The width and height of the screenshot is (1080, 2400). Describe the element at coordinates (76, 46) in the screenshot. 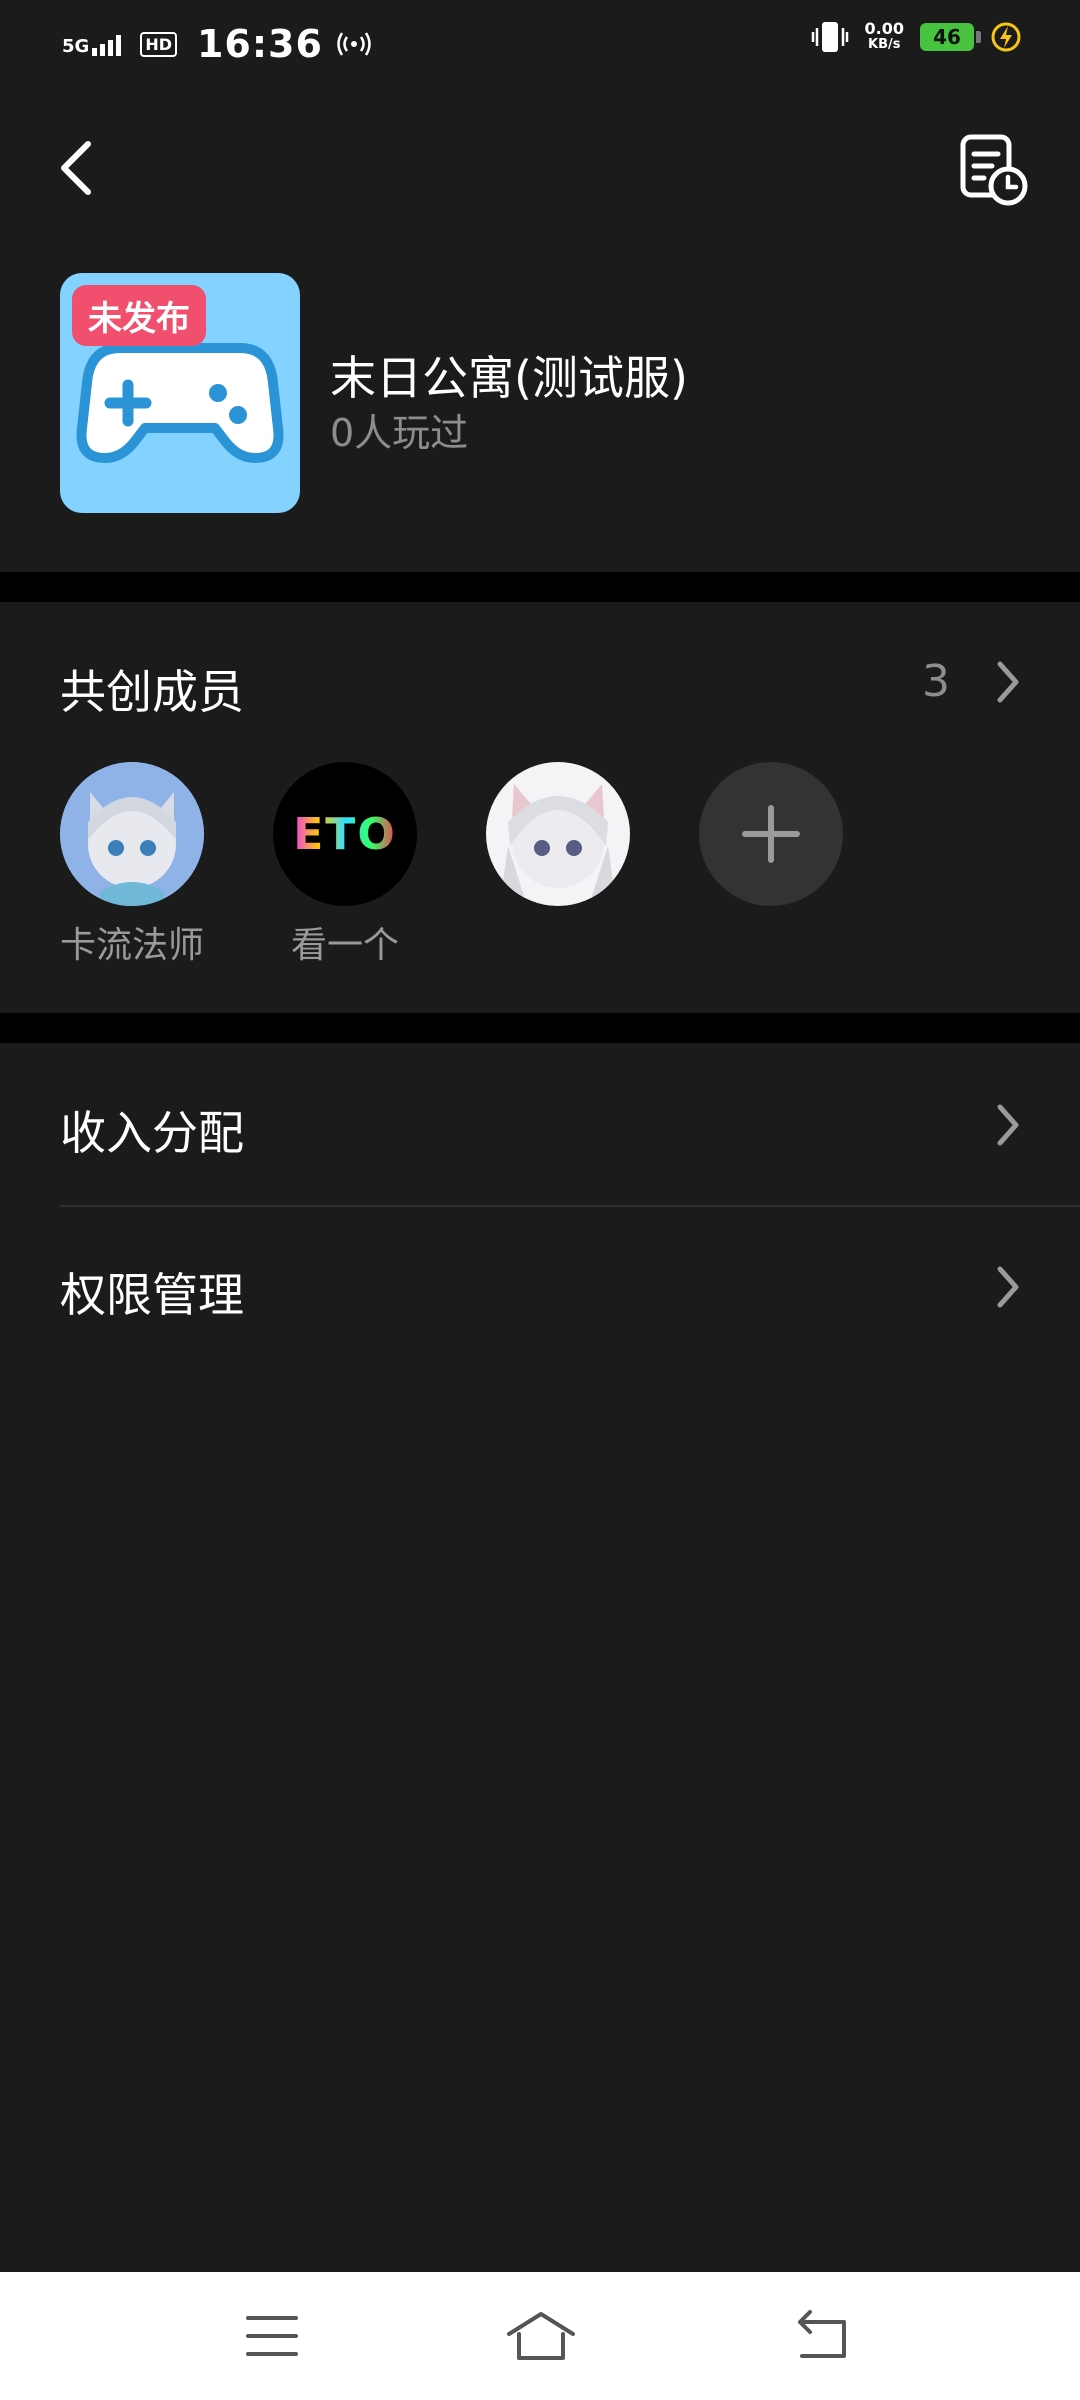

I see `network-type: 5G` at that location.